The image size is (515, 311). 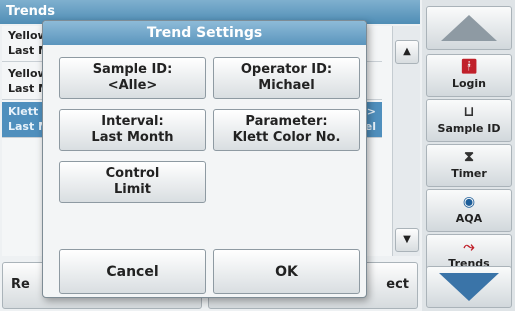 What do you see at coordinates (469, 67) in the screenshot?
I see `person-icon: 🚹︎` at bounding box center [469, 67].